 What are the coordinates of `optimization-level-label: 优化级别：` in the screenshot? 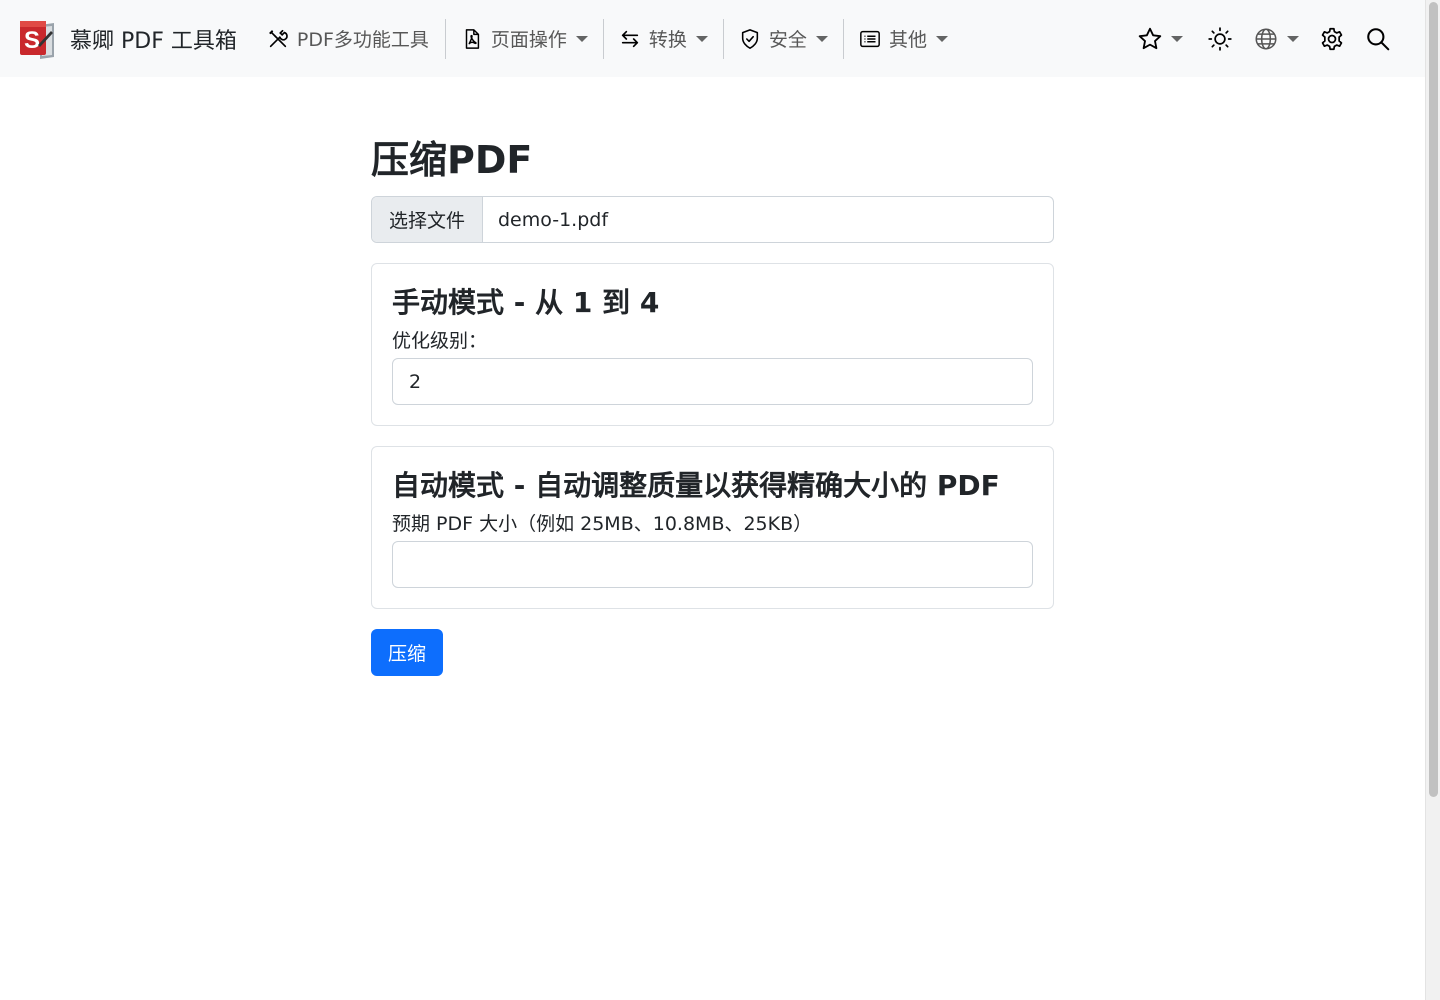 It's located at (440, 341).